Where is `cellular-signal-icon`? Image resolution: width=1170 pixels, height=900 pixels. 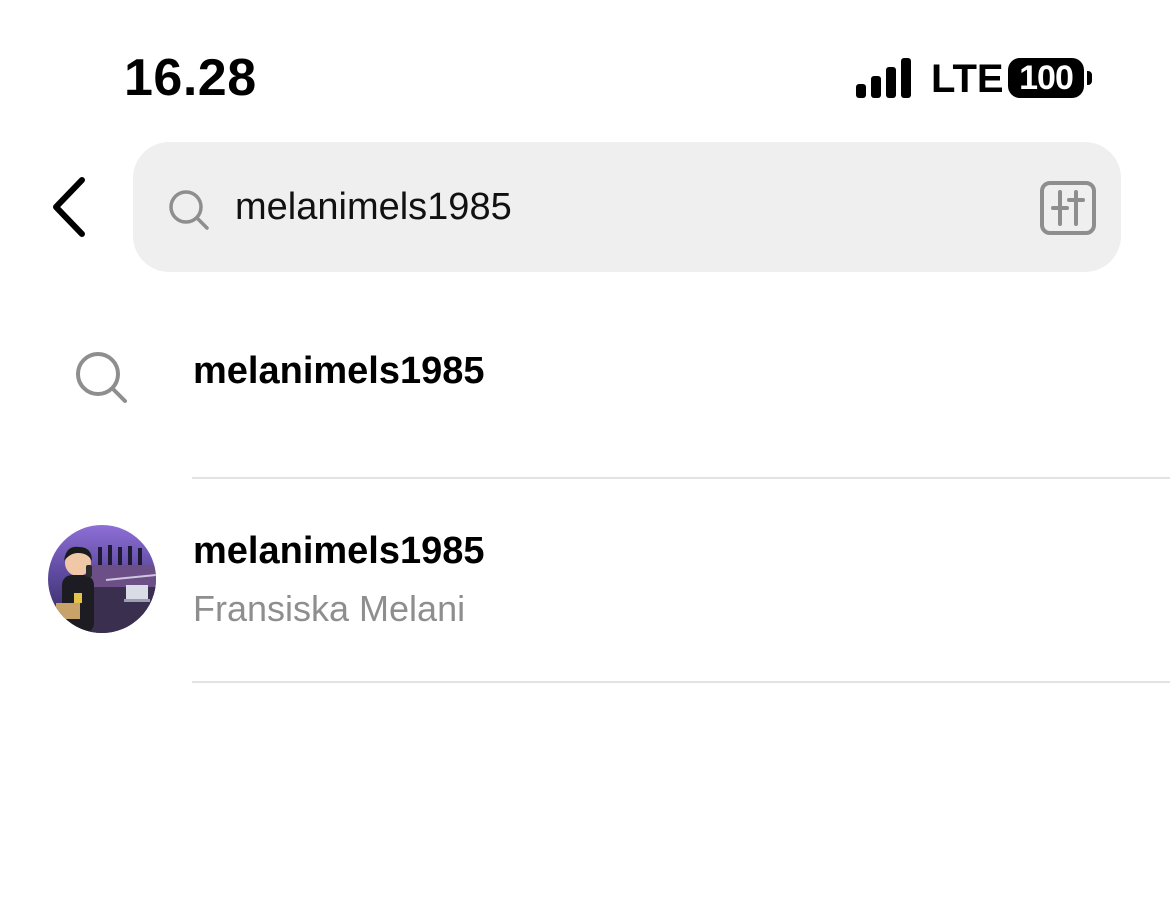 cellular-signal-icon is located at coordinates (883, 78).